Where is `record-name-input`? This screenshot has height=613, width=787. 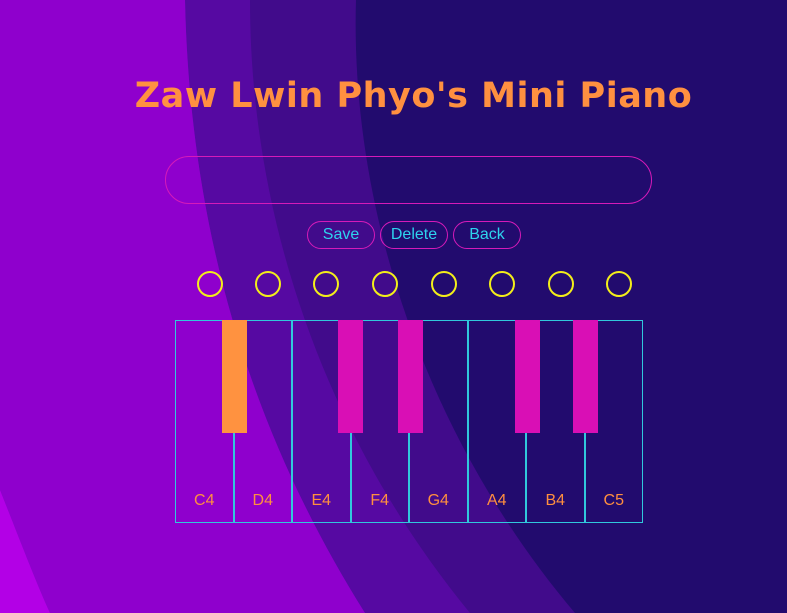 record-name-input is located at coordinates (408, 180).